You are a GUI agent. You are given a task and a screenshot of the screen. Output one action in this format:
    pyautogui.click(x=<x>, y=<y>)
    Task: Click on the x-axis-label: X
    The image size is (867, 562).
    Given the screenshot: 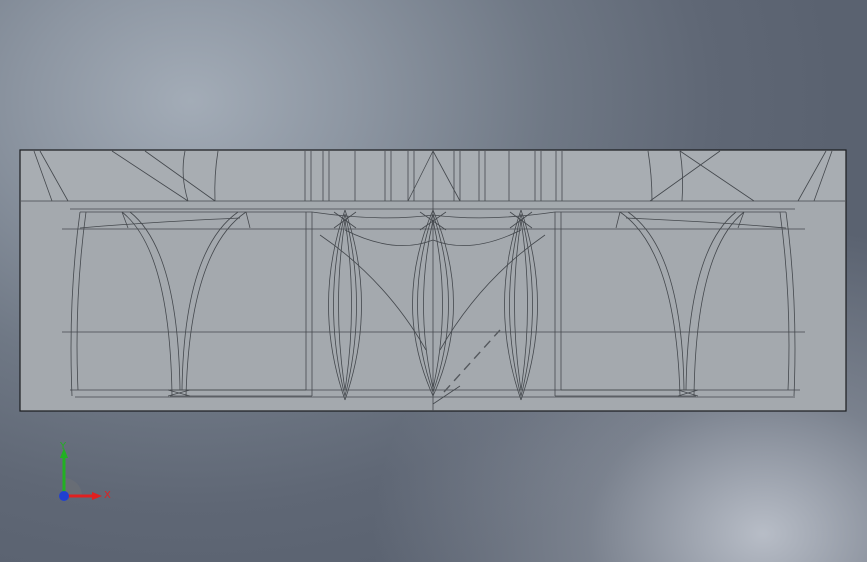 What is the action you would take?
    pyautogui.click(x=107, y=495)
    